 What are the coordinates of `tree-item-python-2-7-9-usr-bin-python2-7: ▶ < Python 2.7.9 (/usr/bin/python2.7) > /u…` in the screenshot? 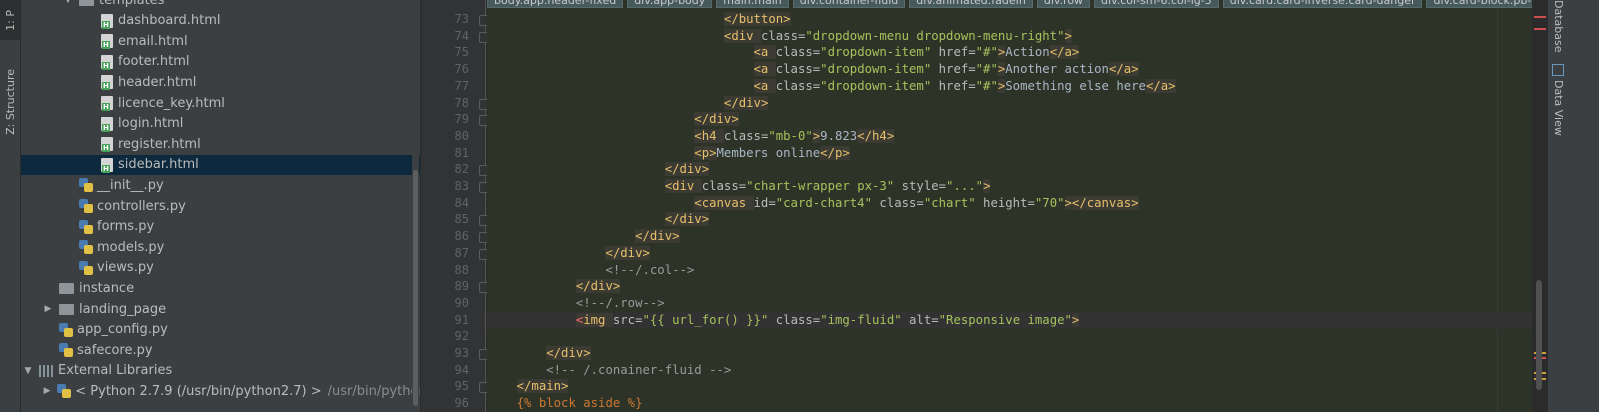 It's located at (220, 391).